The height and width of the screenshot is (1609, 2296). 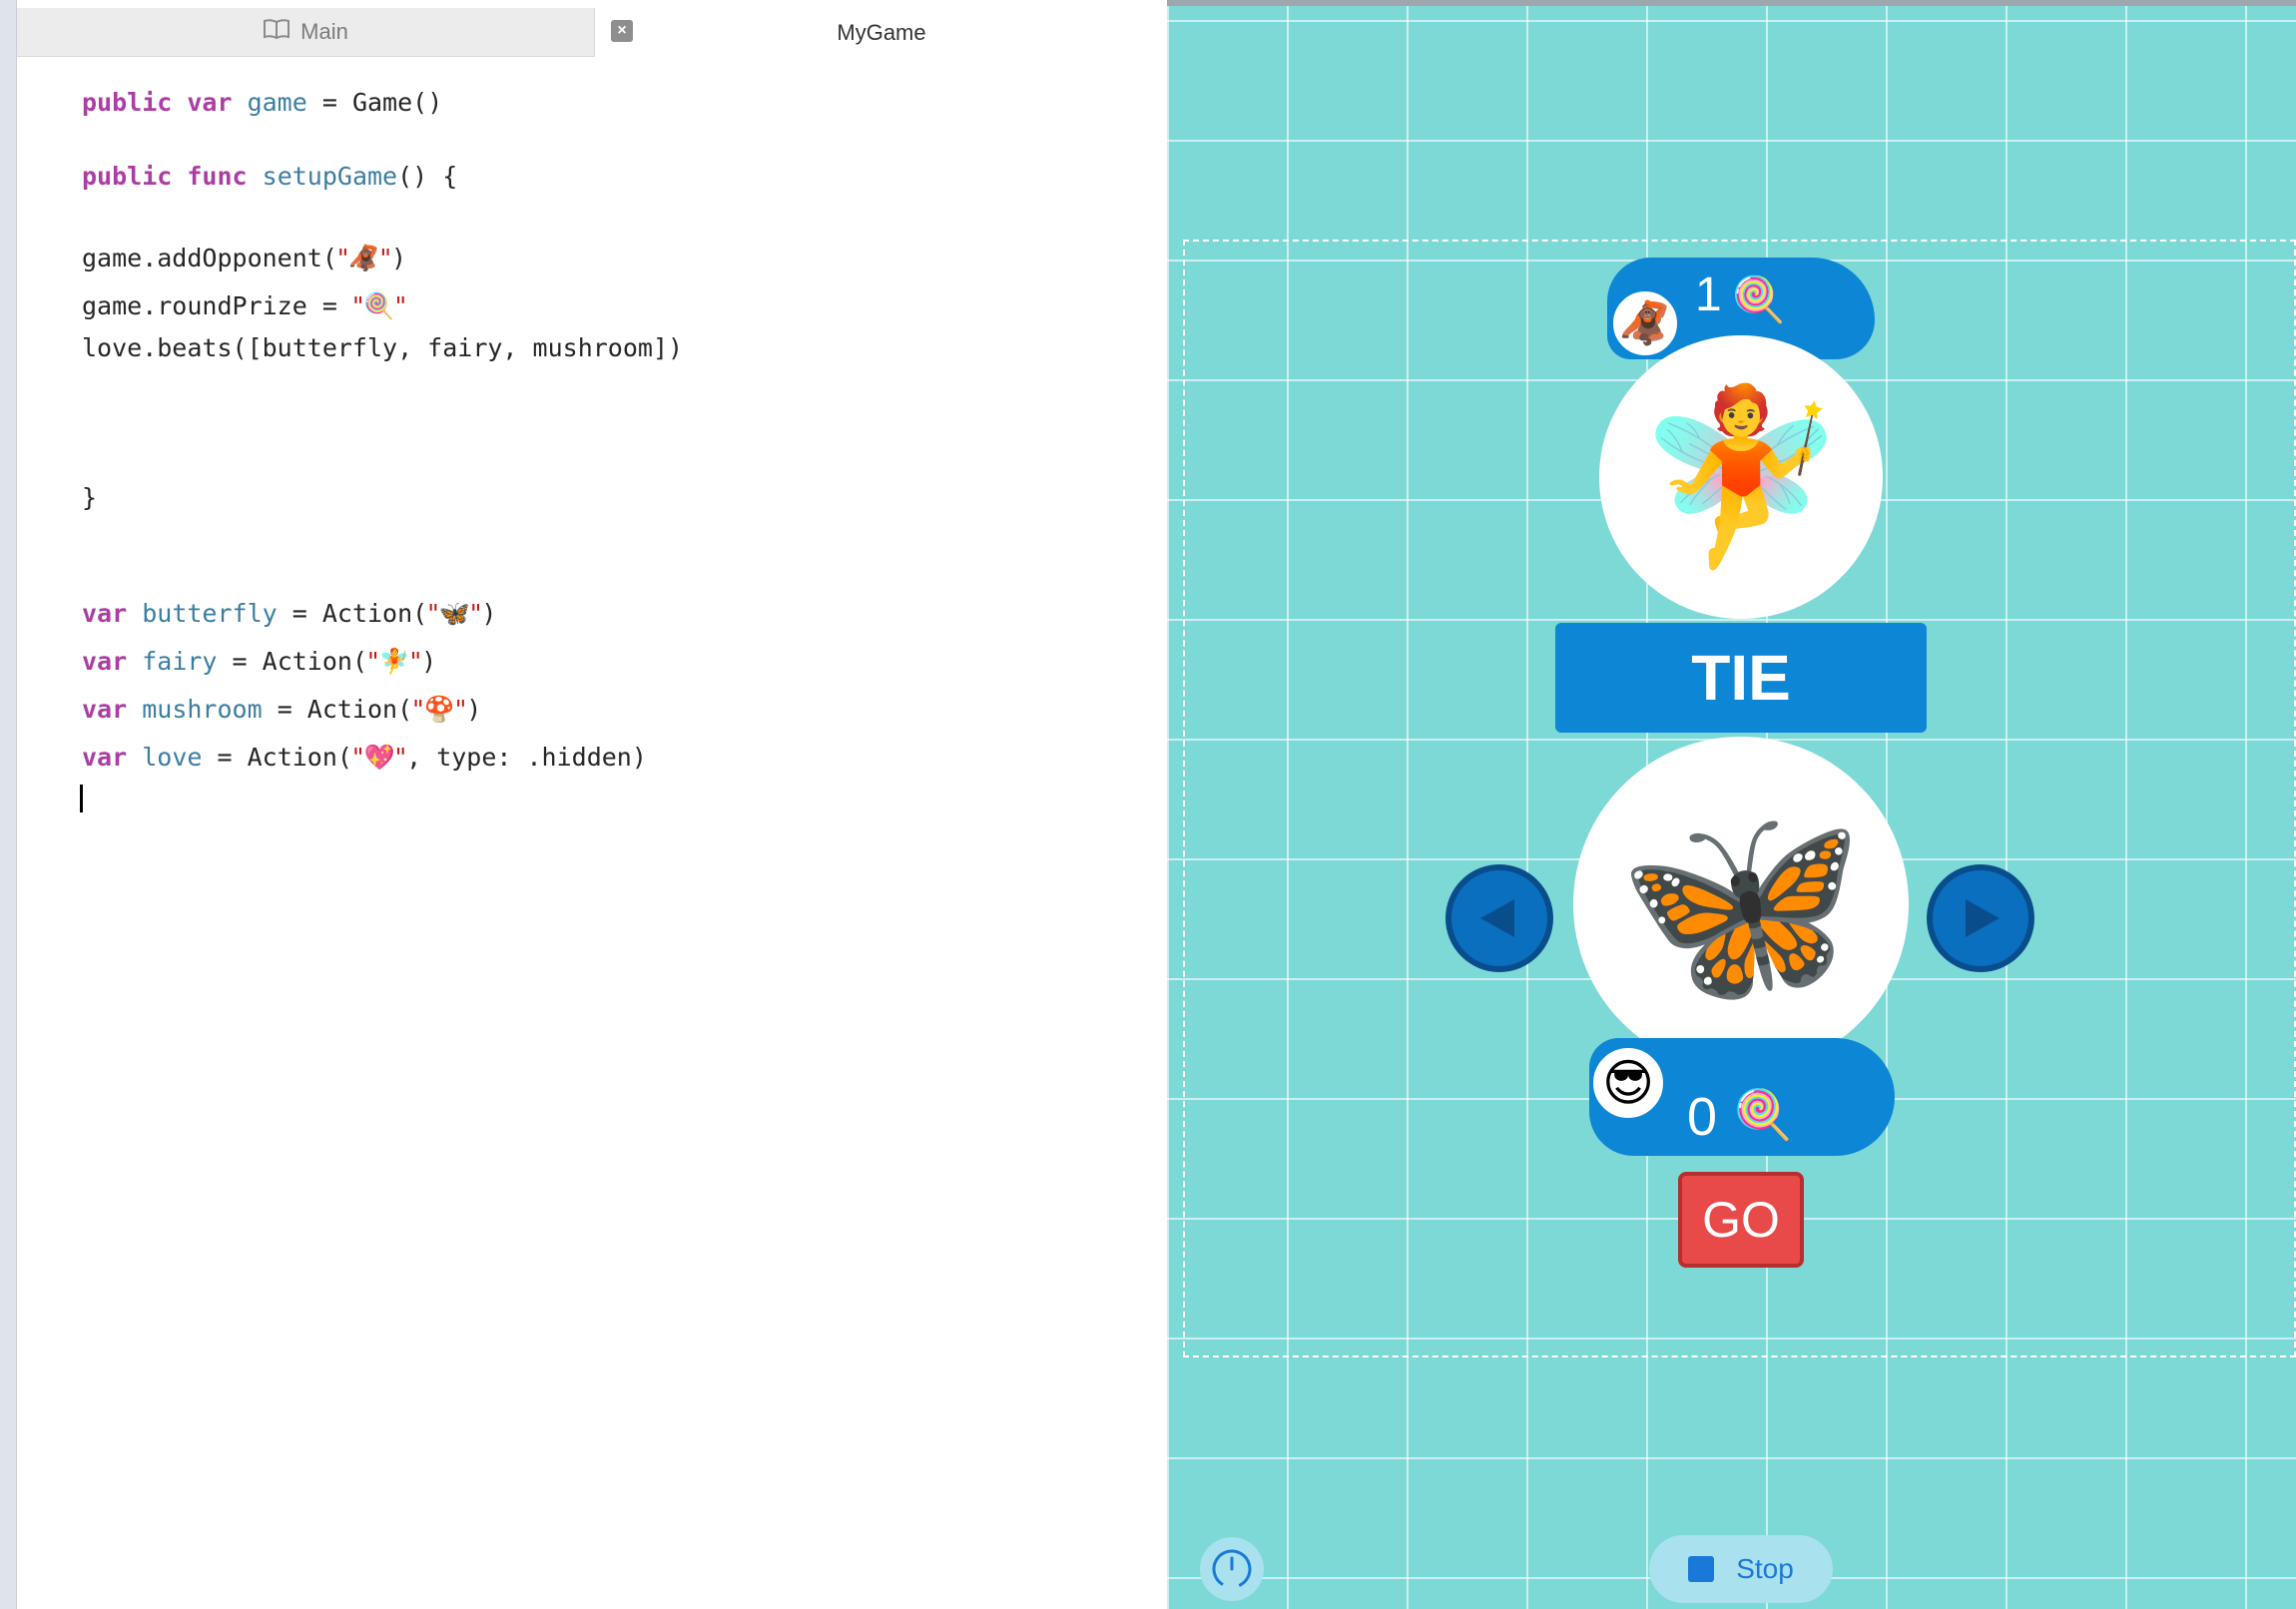 I want to click on code-text: }, so click(x=90, y=497).